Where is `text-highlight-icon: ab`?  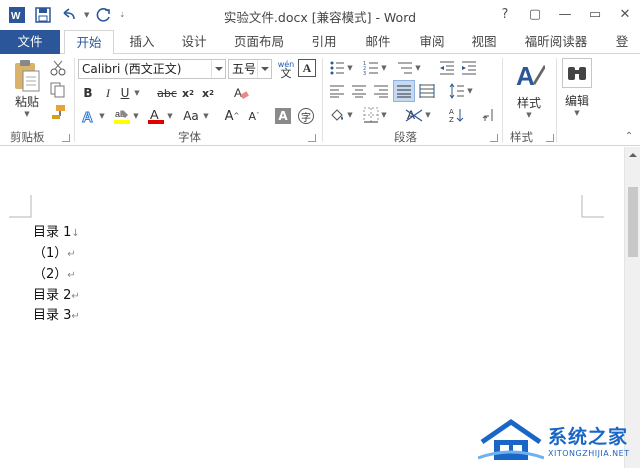 text-highlight-icon: ab is located at coordinates (122, 116).